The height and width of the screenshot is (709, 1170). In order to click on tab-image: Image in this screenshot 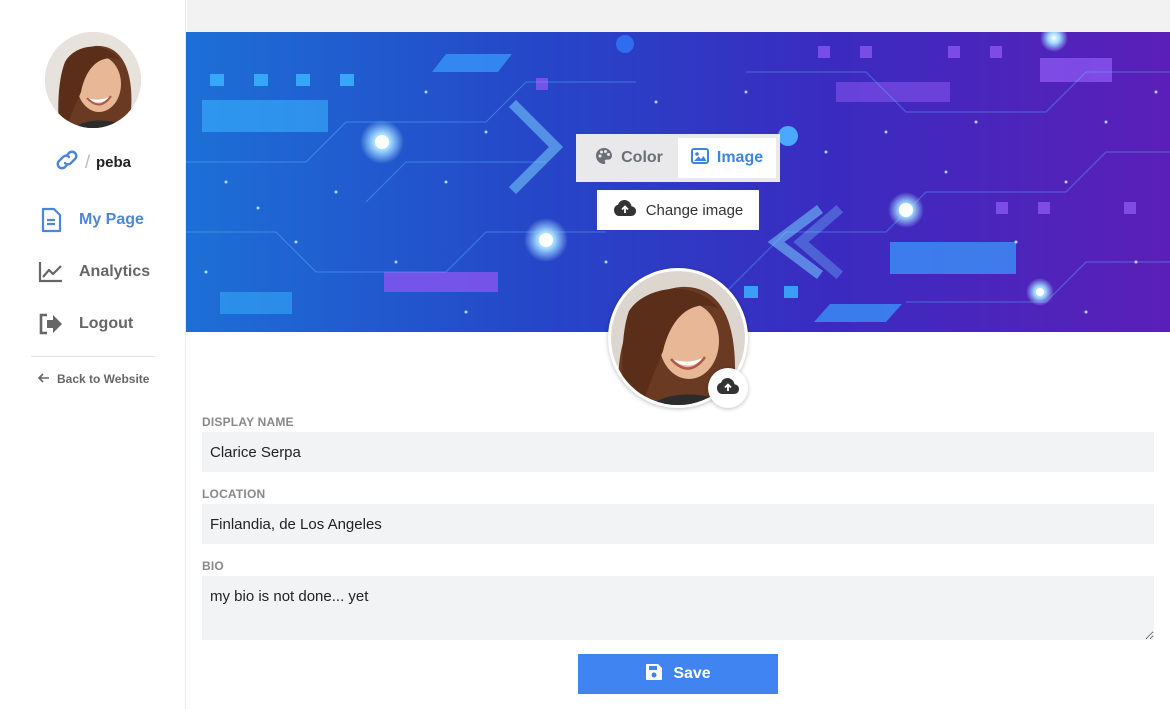, I will do `click(727, 158)`.